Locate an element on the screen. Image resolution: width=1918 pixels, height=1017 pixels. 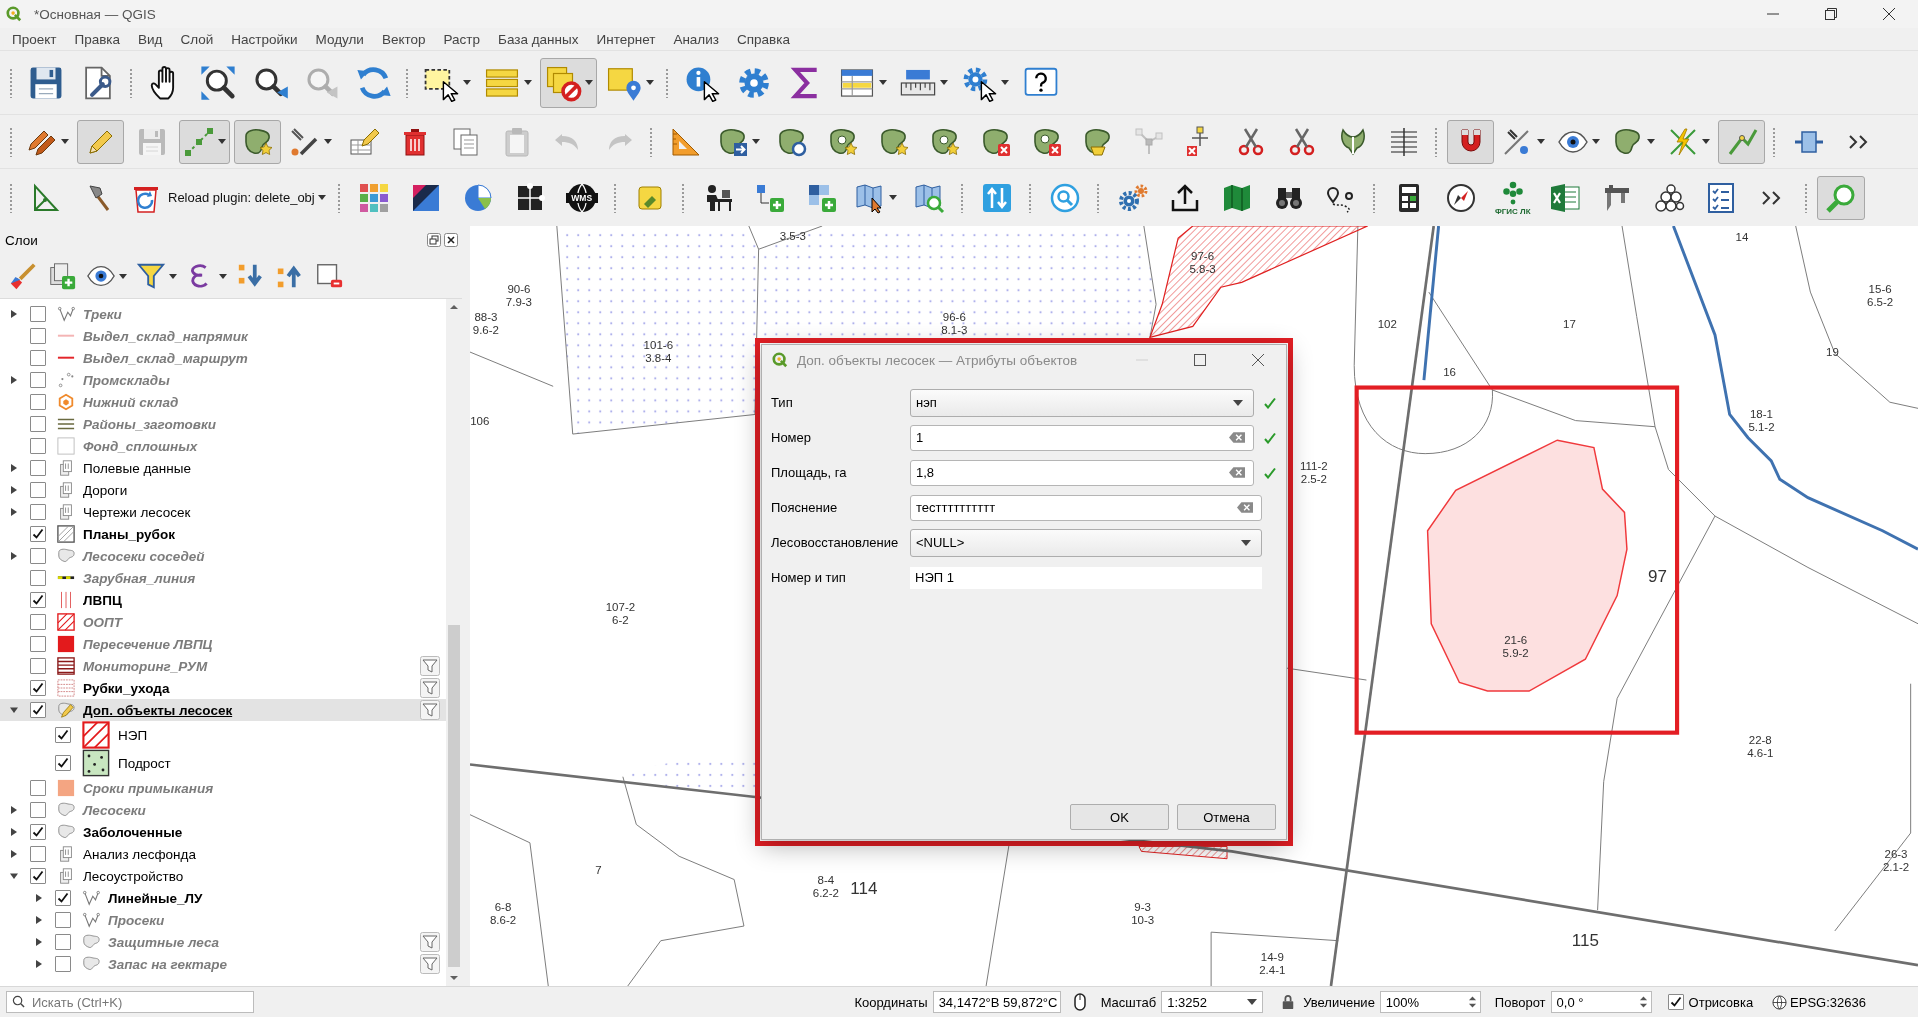
coordinate-field: 34,1472°В 59,872°С is located at coordinates (996, 1002).